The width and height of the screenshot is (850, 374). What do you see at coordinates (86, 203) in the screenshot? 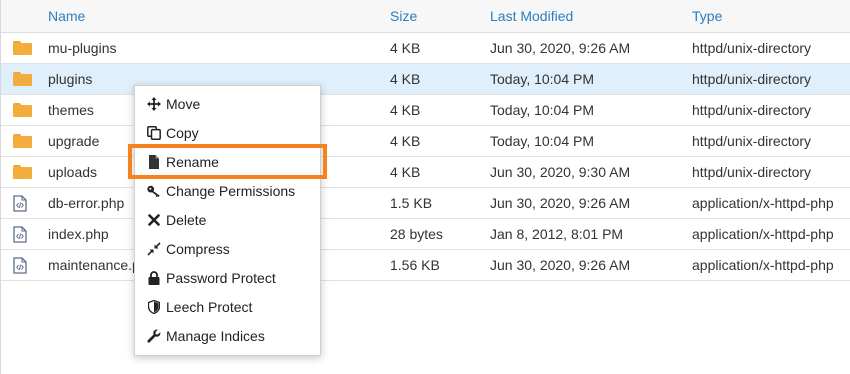
I see `file-name: db-error.php` at bounding box center [86, 203].